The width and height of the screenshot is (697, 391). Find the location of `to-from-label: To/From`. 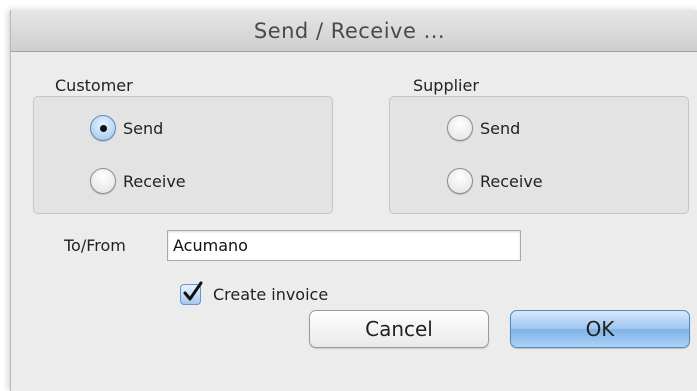

to-from-label: To/From is located at coordinates (95, 245).